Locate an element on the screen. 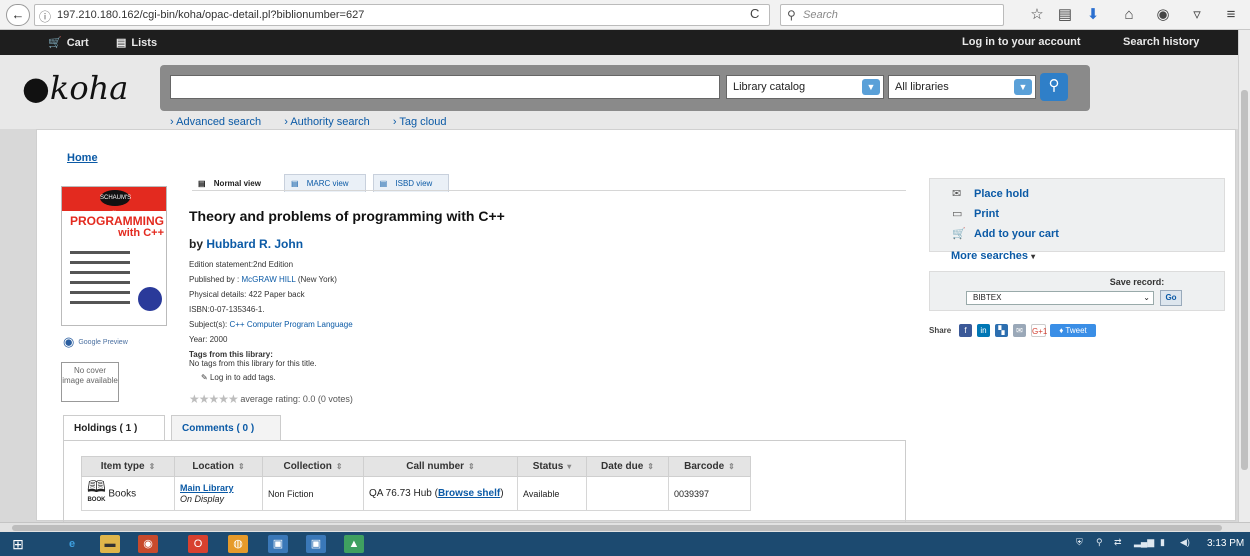 This screenshot has width=1250, height=556. lists-link: ▤ Lists is located at coordinates (136, 42).